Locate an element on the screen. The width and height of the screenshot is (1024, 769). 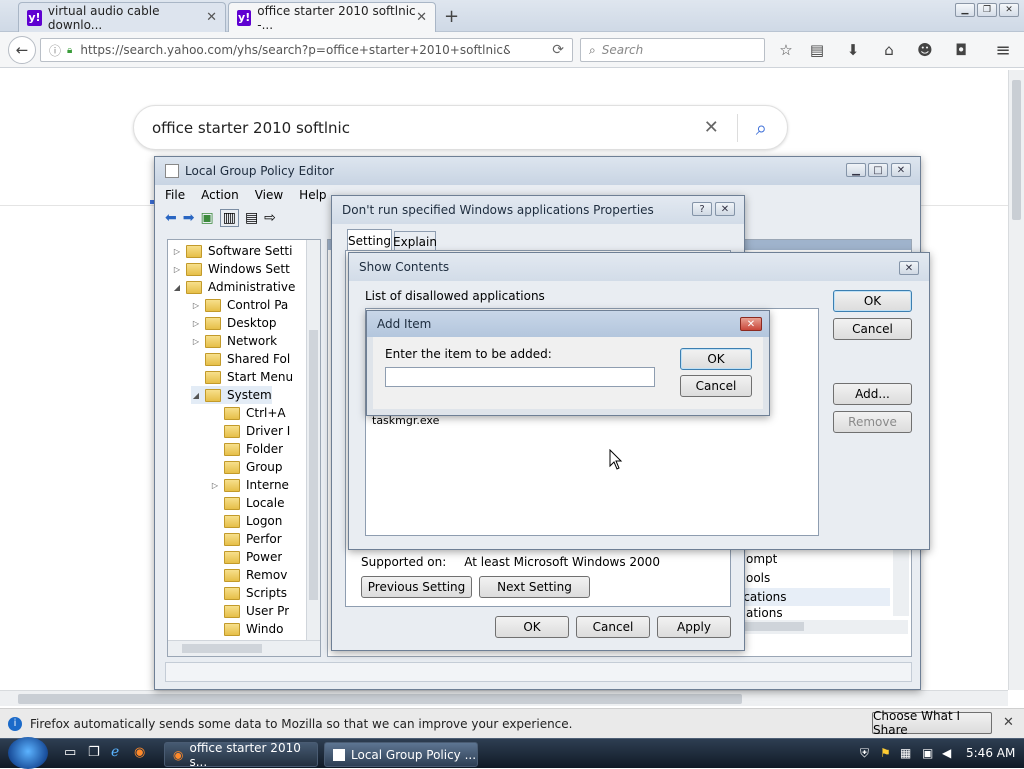
clock: 5:46 AM is located at coordinates (990, 753).